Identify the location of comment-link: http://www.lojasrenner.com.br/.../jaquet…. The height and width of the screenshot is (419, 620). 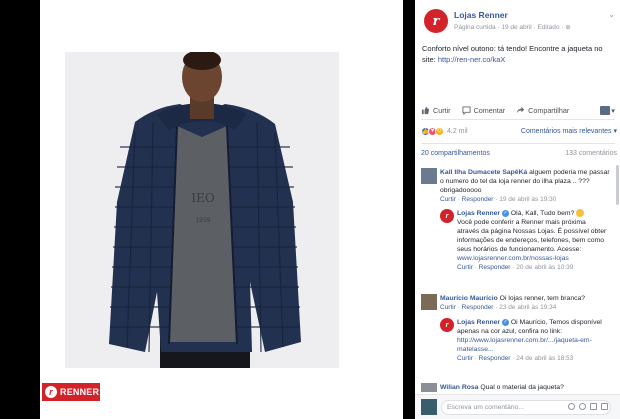
(524, 345).